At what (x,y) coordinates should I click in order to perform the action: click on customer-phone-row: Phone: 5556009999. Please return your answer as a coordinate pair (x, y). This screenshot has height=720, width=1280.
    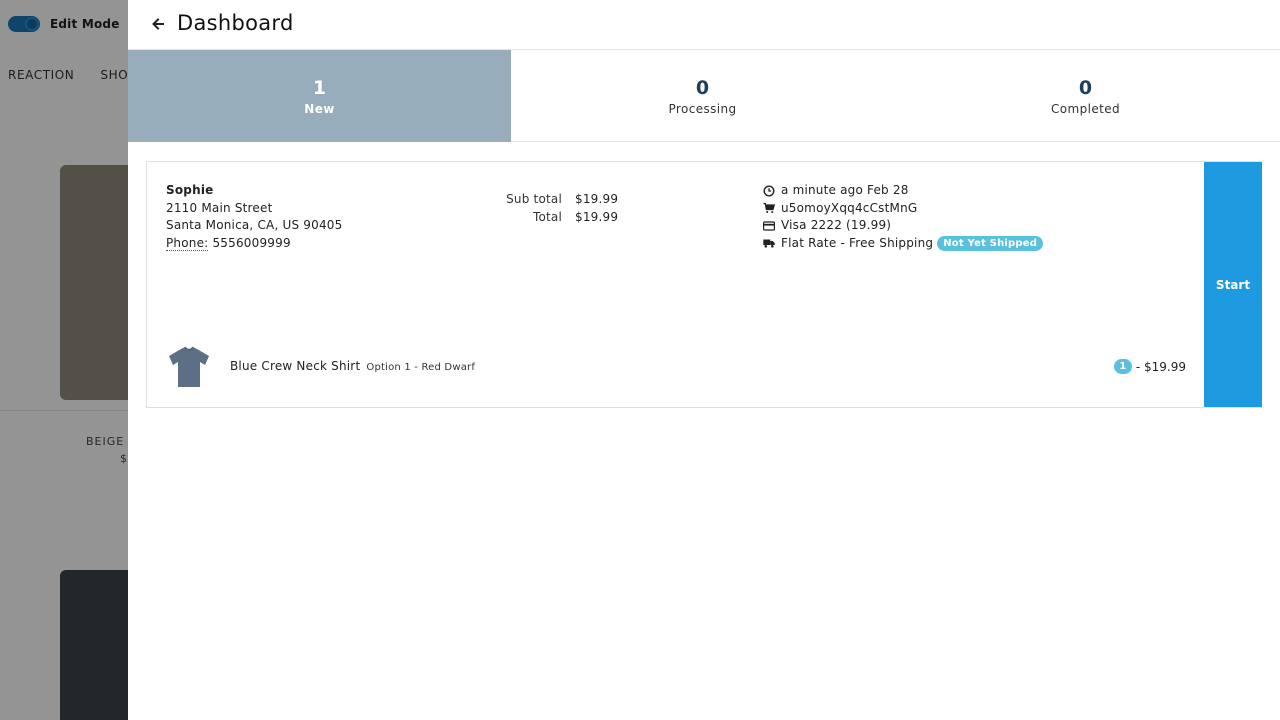
    Looking at the image, I should click on (254, 244).